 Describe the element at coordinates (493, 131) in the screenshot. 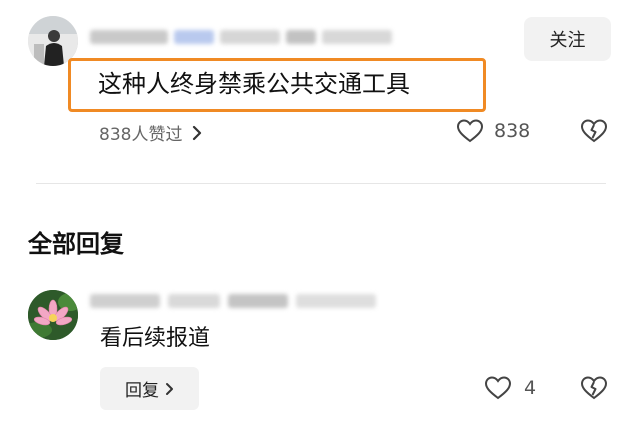

I see `comment-like-button: 838` at that location.